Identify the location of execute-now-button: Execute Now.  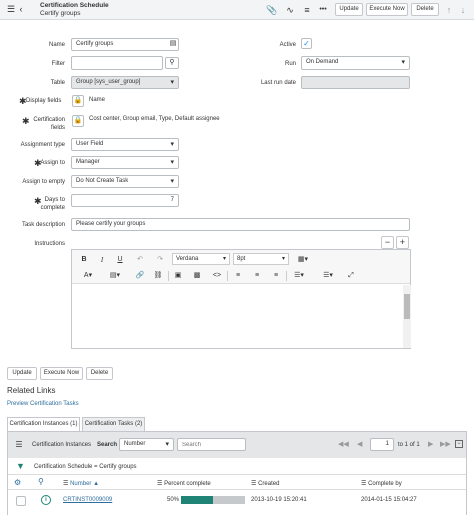
(61, 373).